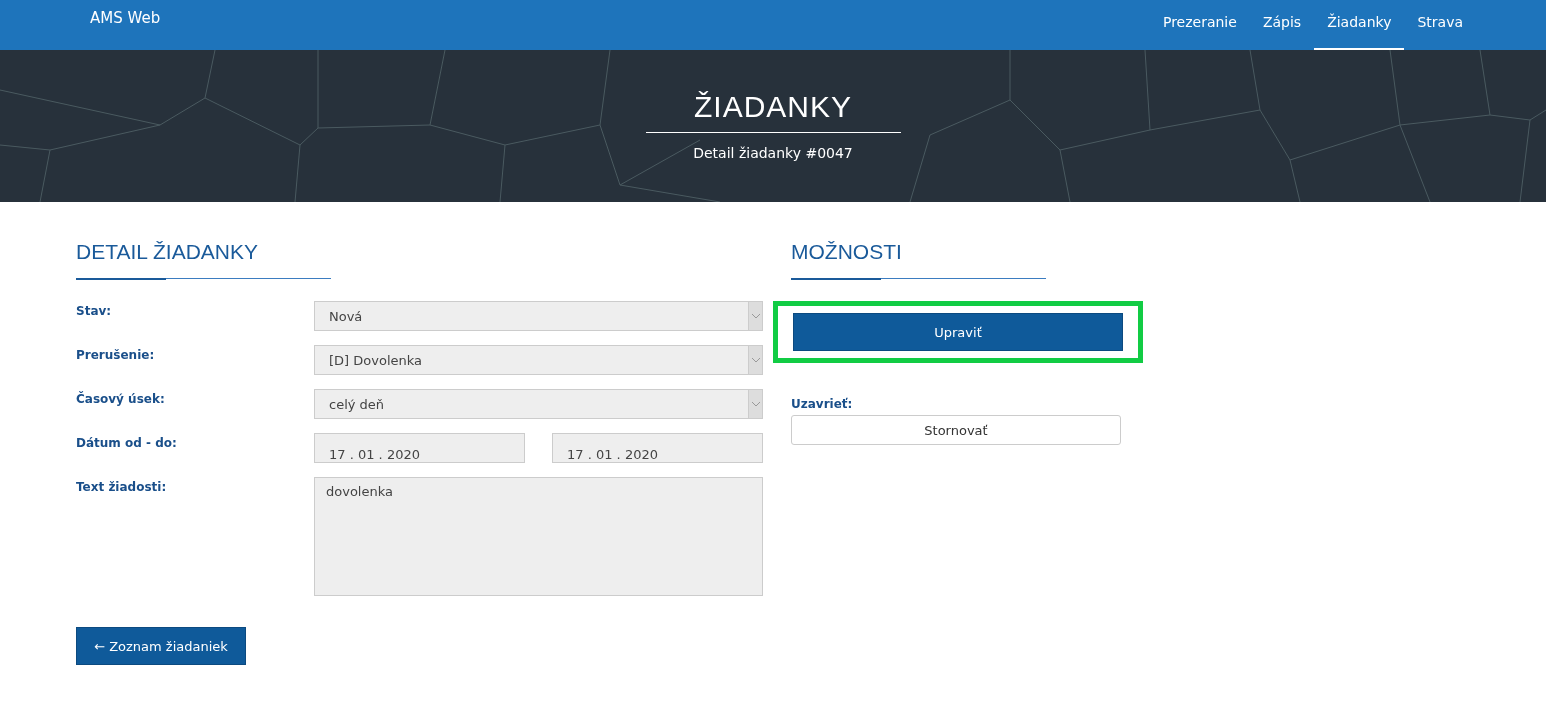 The width and height of the screenshot is (1546, 706). What do you see at coordinates (161, 646) in the screenshot?
I see `back-to-list-button: ← Zoznam žiadaniek` at bounding box center [161, 646].